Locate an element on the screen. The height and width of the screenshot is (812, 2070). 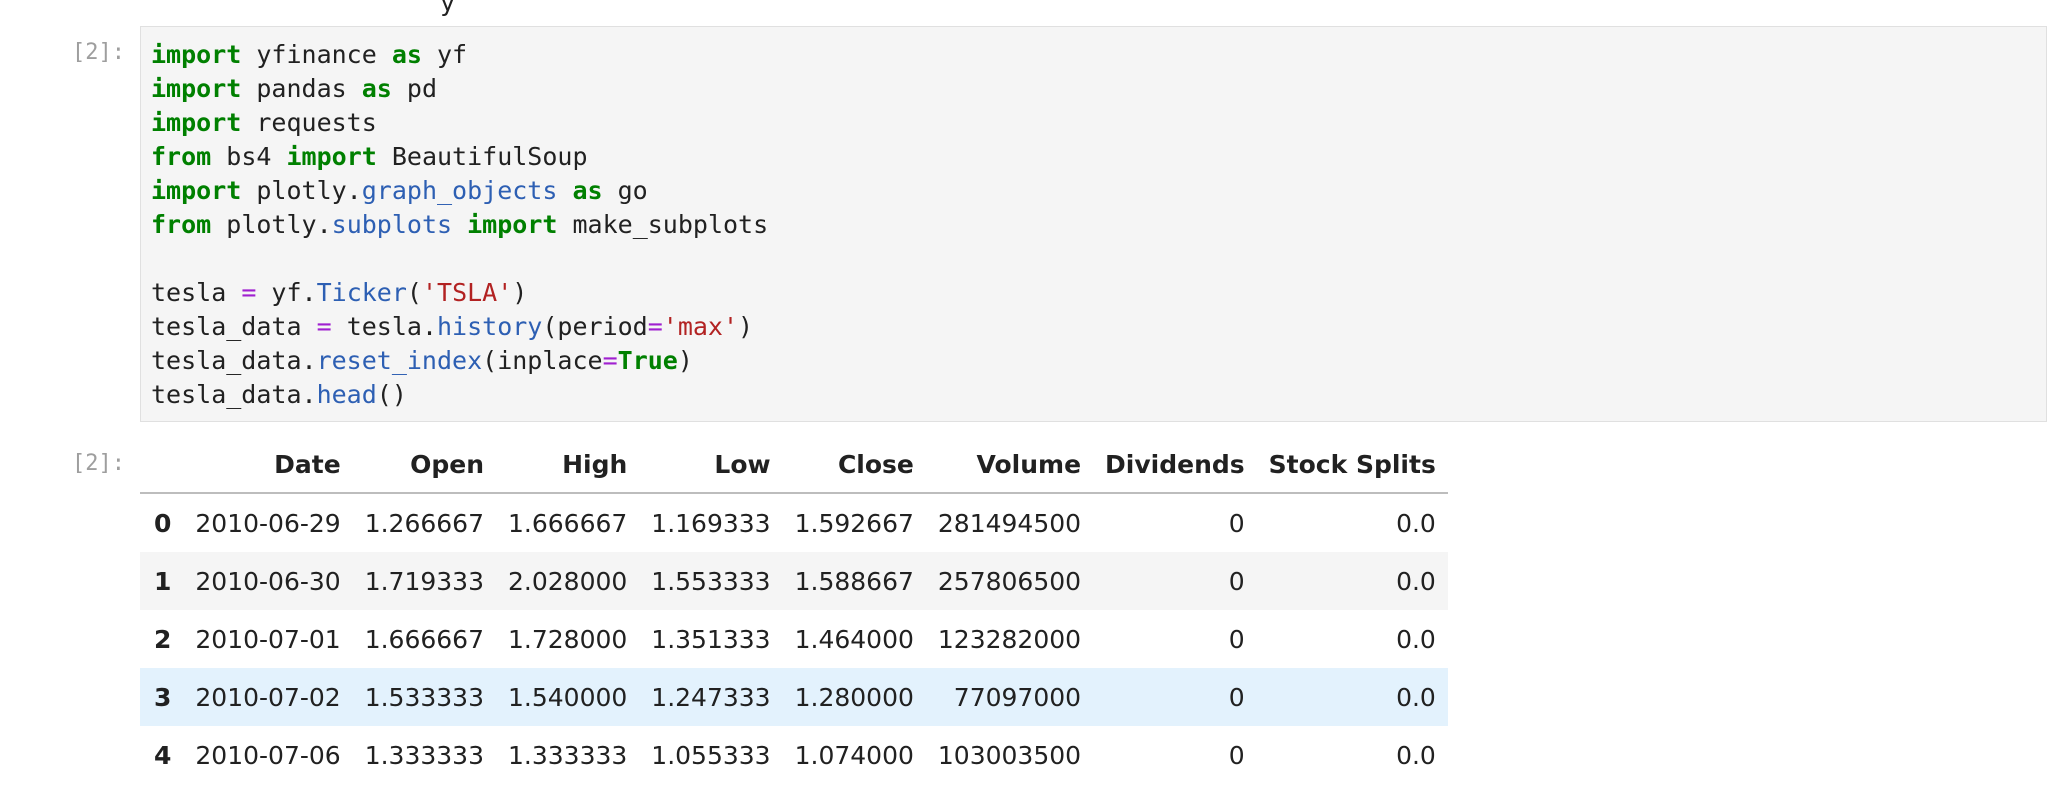
code-line: tesla_data.head() is located at coordinates (1093, 395).